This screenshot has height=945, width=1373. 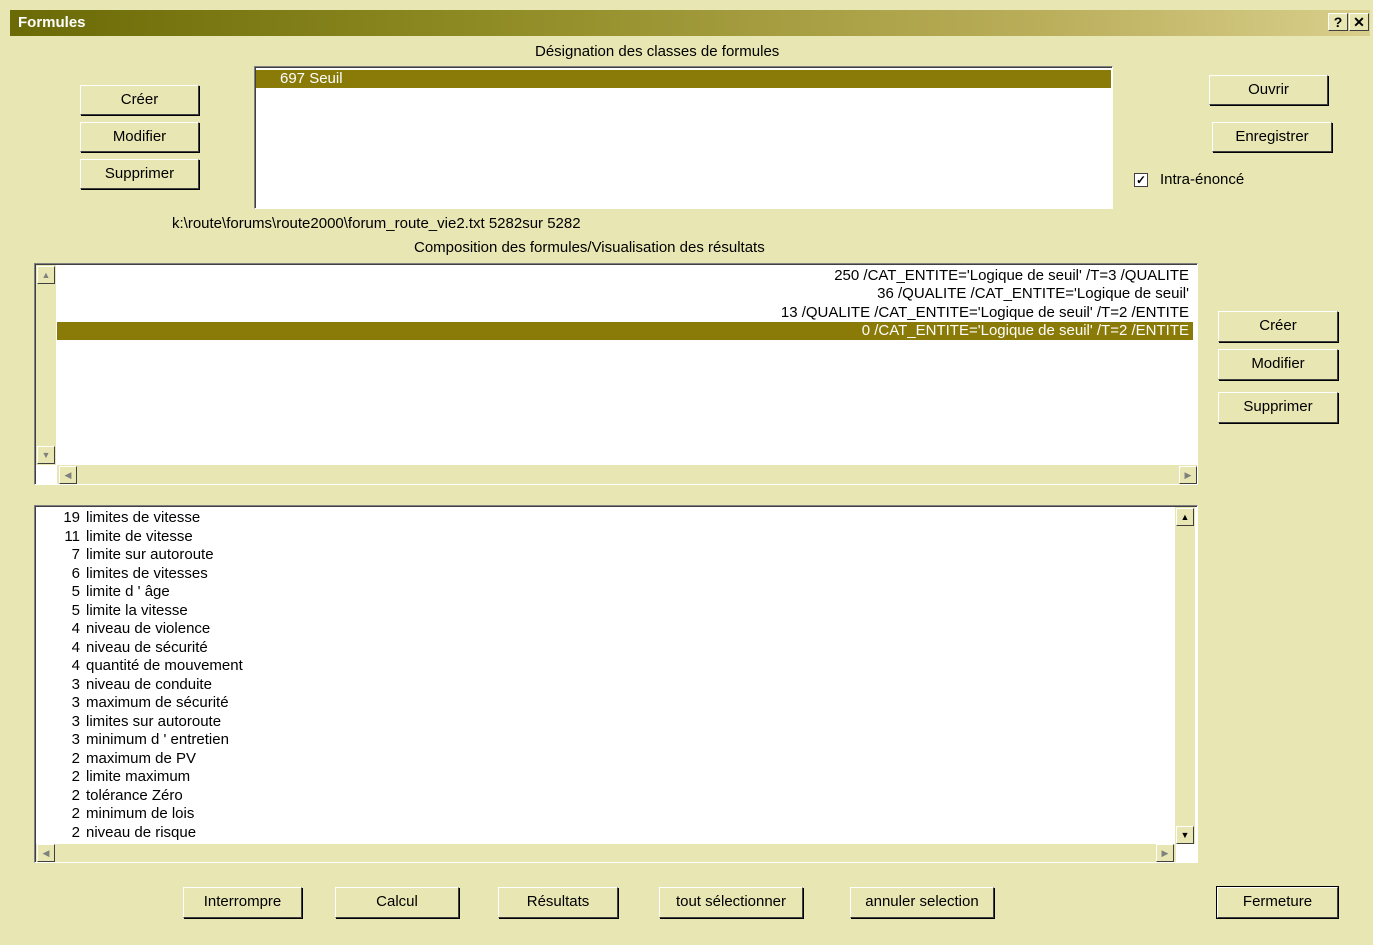 I want to click on classes-list: 697 Seuil, so click(x=683, y=137).